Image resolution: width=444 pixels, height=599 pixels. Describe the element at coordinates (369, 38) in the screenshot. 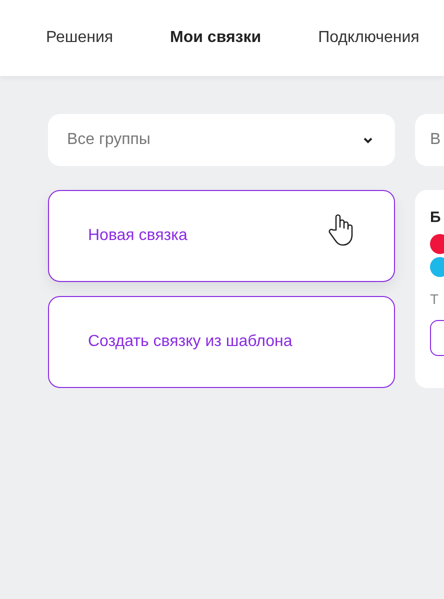

I see `nav-tab: Подключения` at that location.